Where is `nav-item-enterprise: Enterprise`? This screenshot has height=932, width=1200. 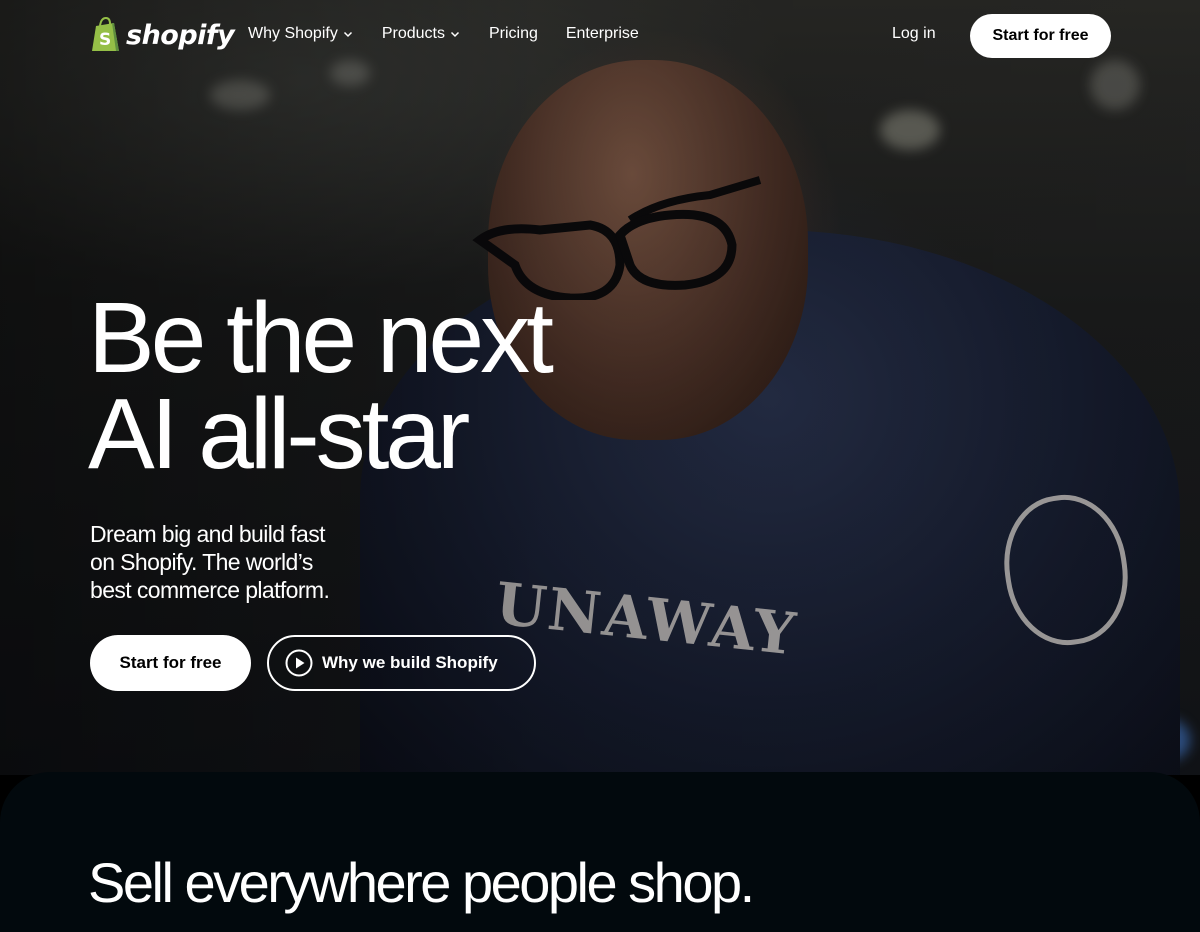
nav-item-enterprise: Enterprise is located at coordinates (602, 34).